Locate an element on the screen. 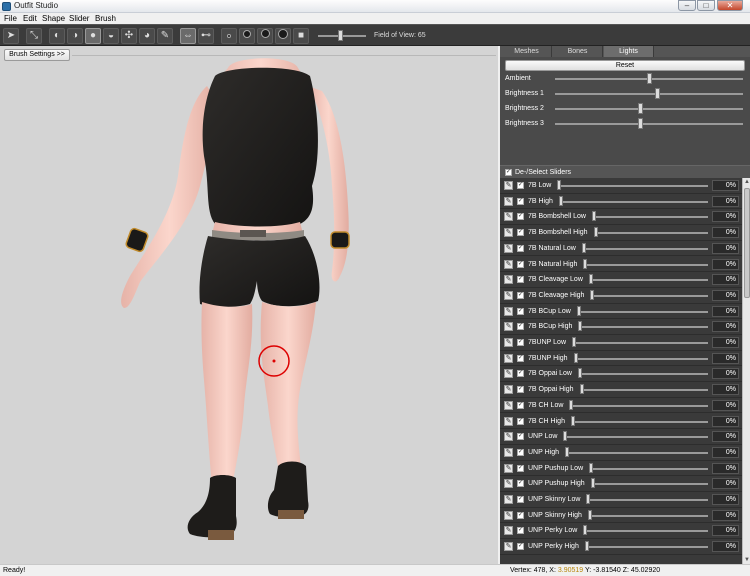  fov-slider-thumb is located at coordinates (340, 35).